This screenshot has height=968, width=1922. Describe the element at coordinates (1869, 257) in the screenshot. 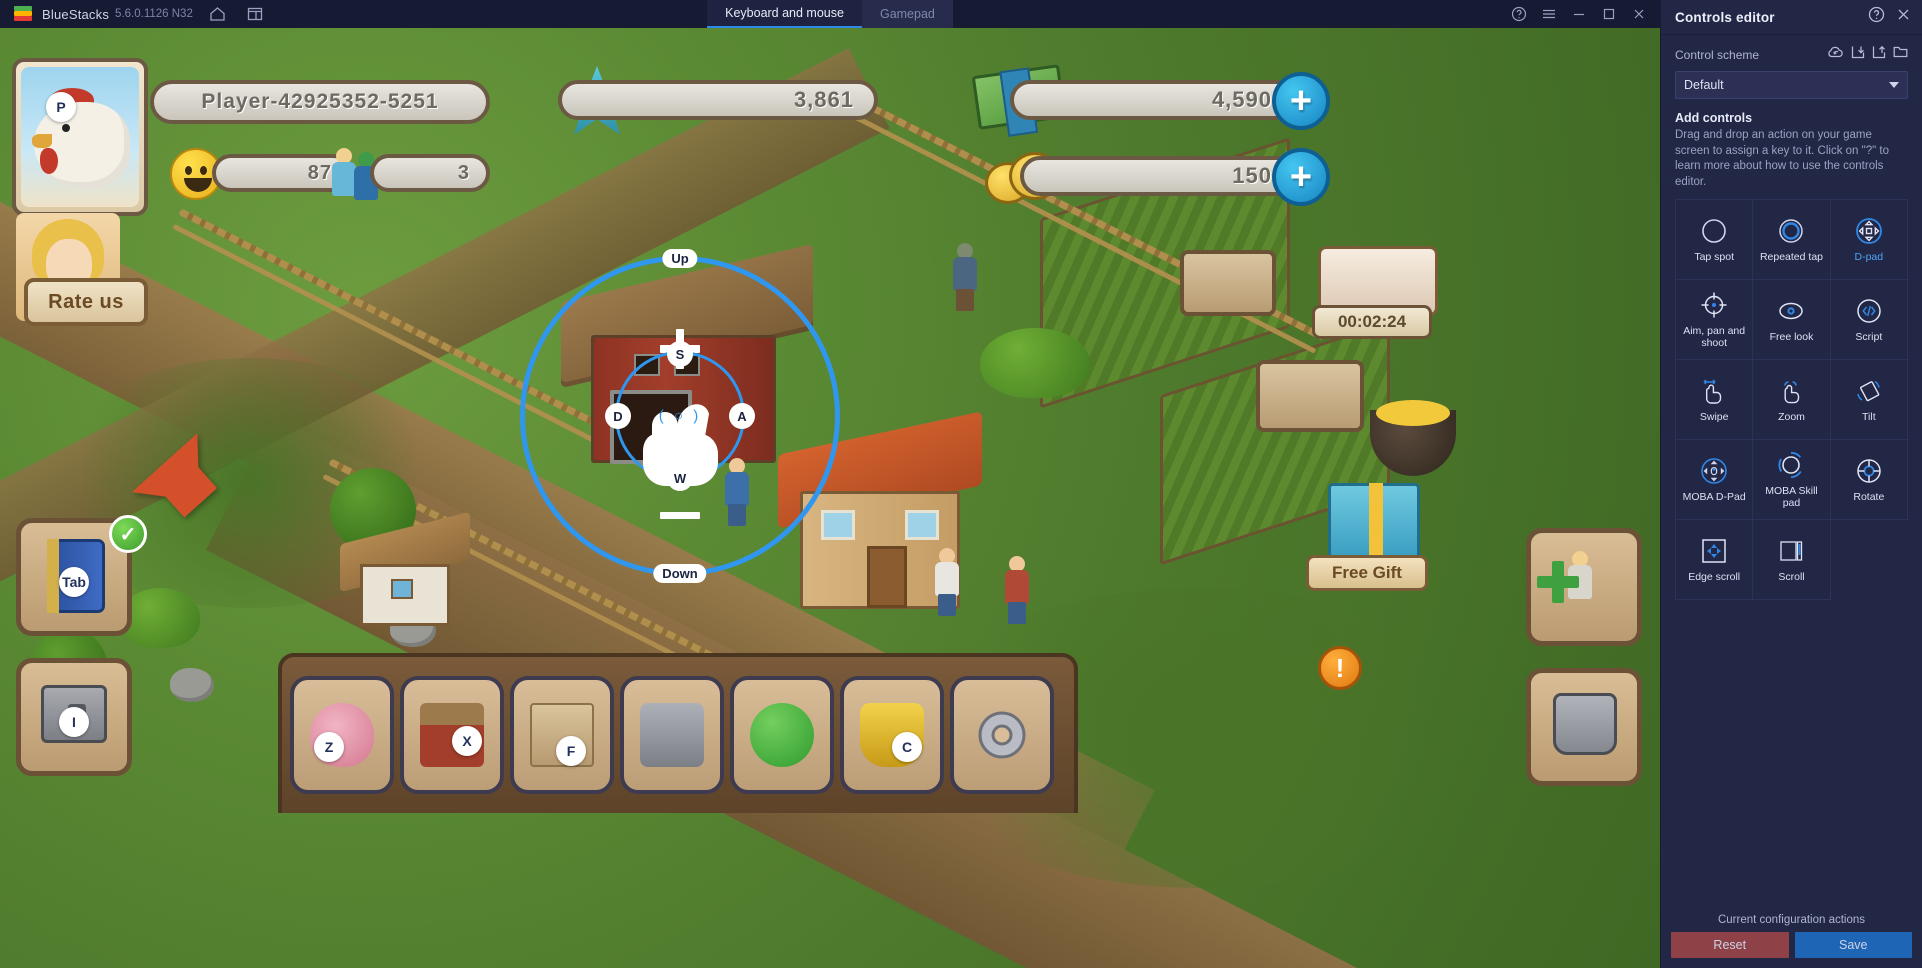

I see `control-tile-label: D-pad` at that location.